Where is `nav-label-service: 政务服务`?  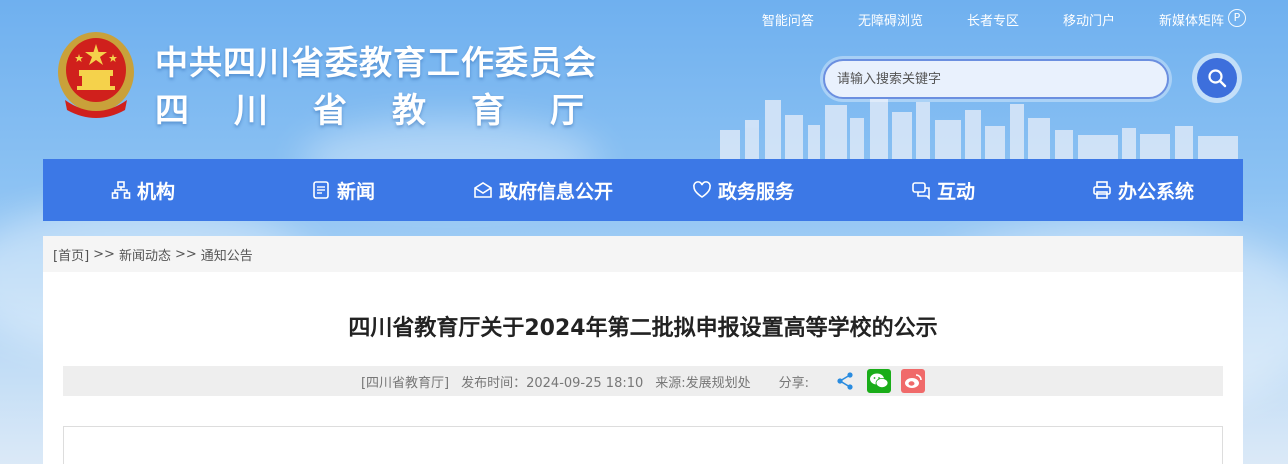 nav-label-service: 政务服务 is located at coordinates (755, 191).